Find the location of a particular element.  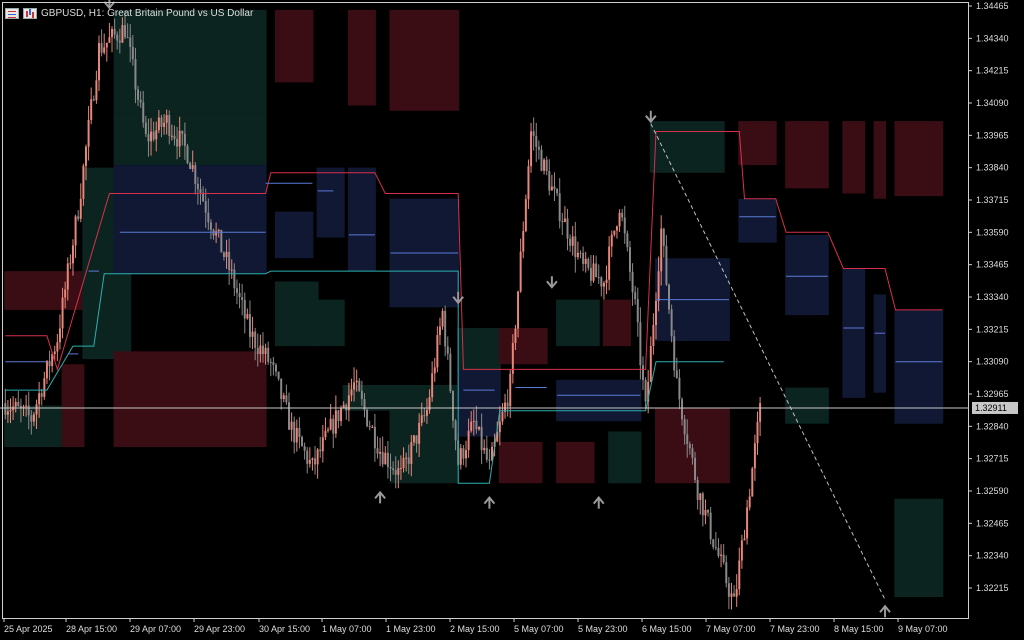

chart-type-icon is located at coordinates (30, 13).